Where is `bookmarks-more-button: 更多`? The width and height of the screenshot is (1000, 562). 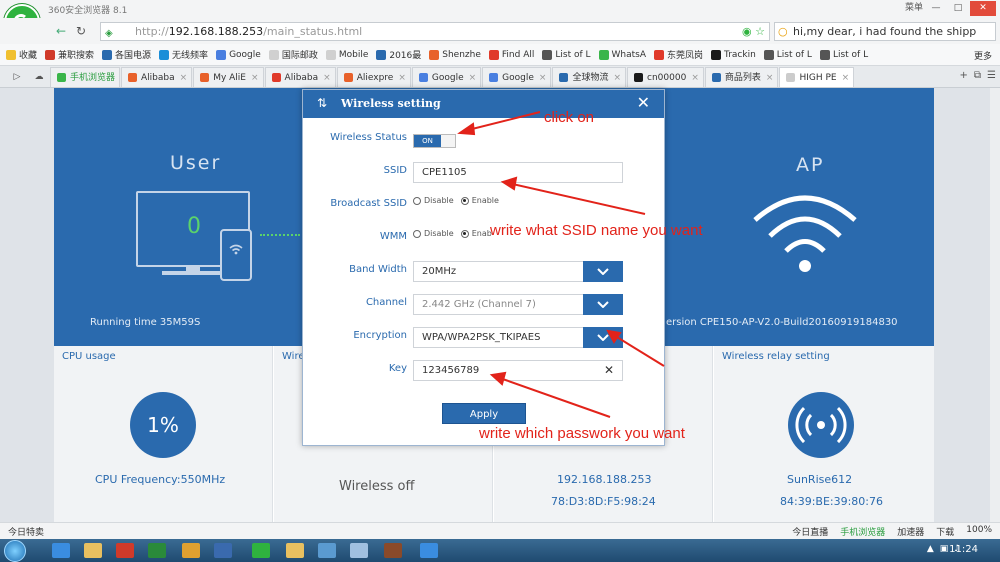 bookmarks-more-button: 更多 is located at coordinates (983, 55).